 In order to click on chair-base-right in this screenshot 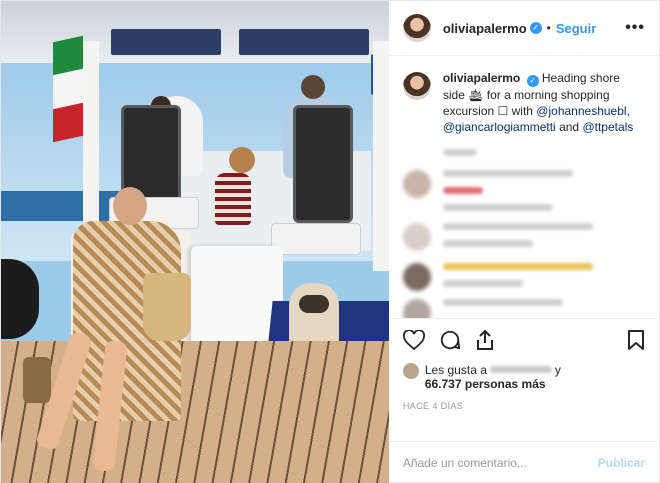, I will do `click(316, 239)`.